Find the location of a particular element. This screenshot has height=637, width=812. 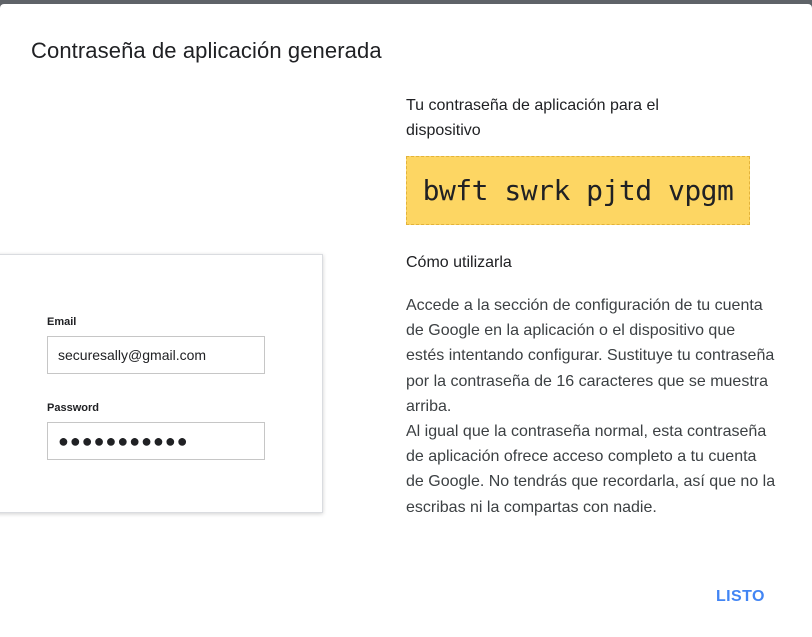

illustration-password-label: Password is located at coordinates (73, 408).